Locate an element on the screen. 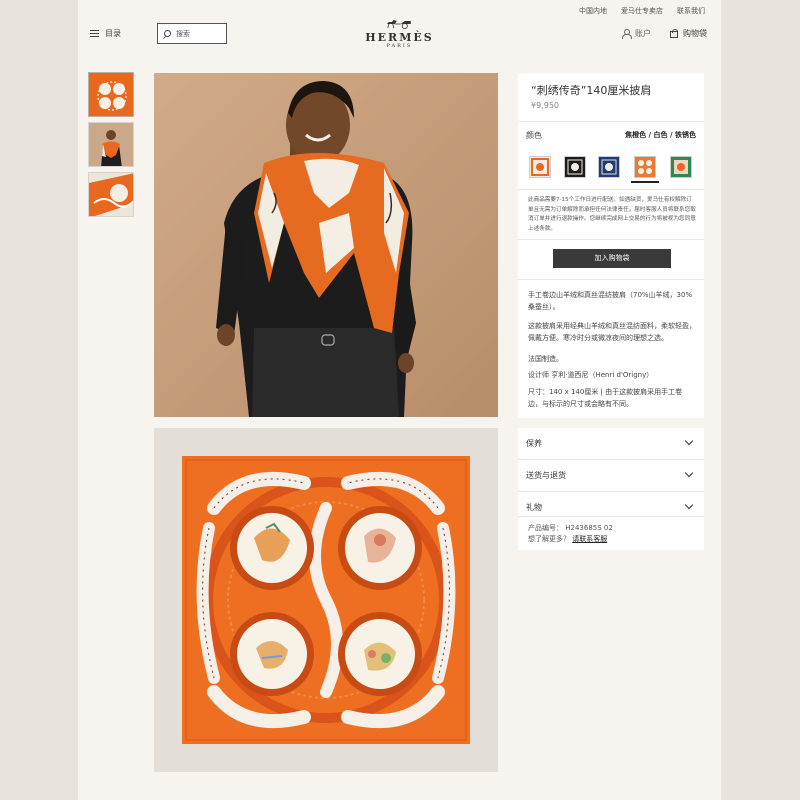 Image resolution: width=800 pixels, height=800 pixels. logo-subtext: PARIS is located at coordinates (399, 46).